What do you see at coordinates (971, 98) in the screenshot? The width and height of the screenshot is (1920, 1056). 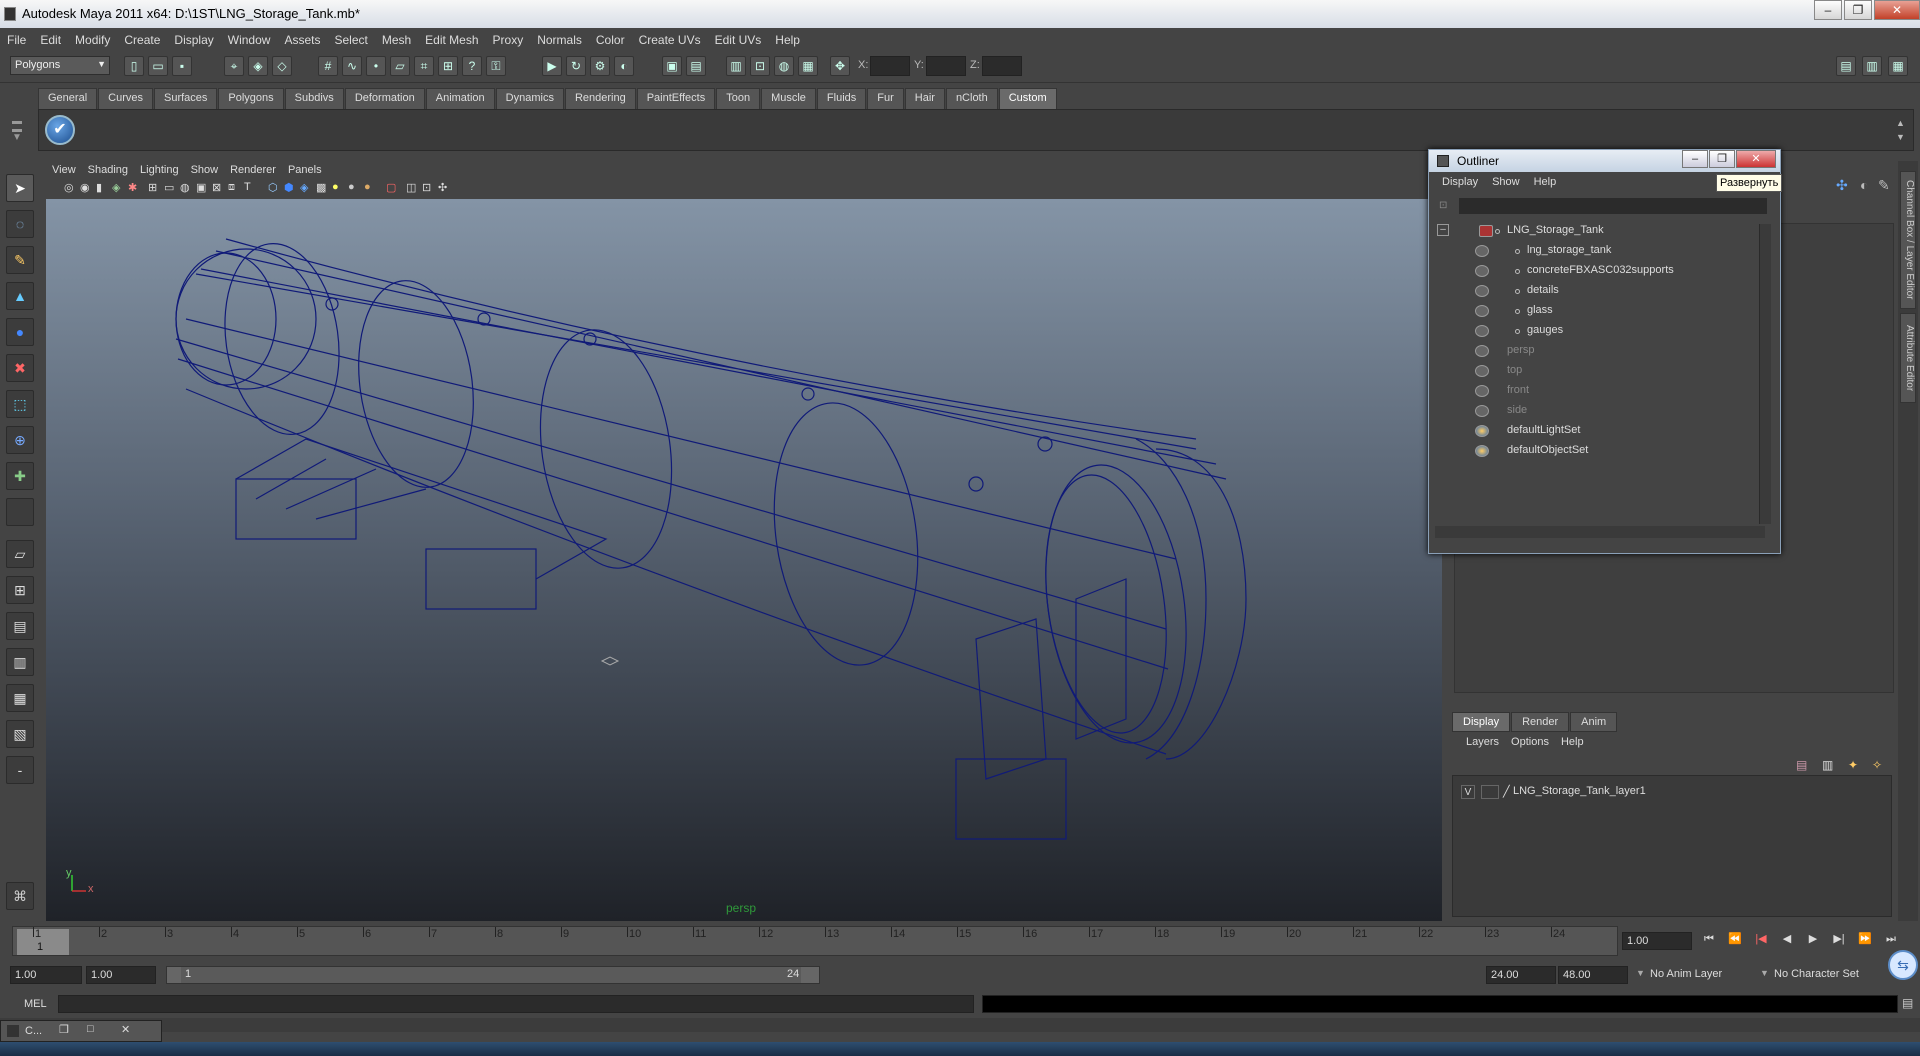 I see `shelf-tab-ncloth: nCloth` at bounding box center [971, 98].